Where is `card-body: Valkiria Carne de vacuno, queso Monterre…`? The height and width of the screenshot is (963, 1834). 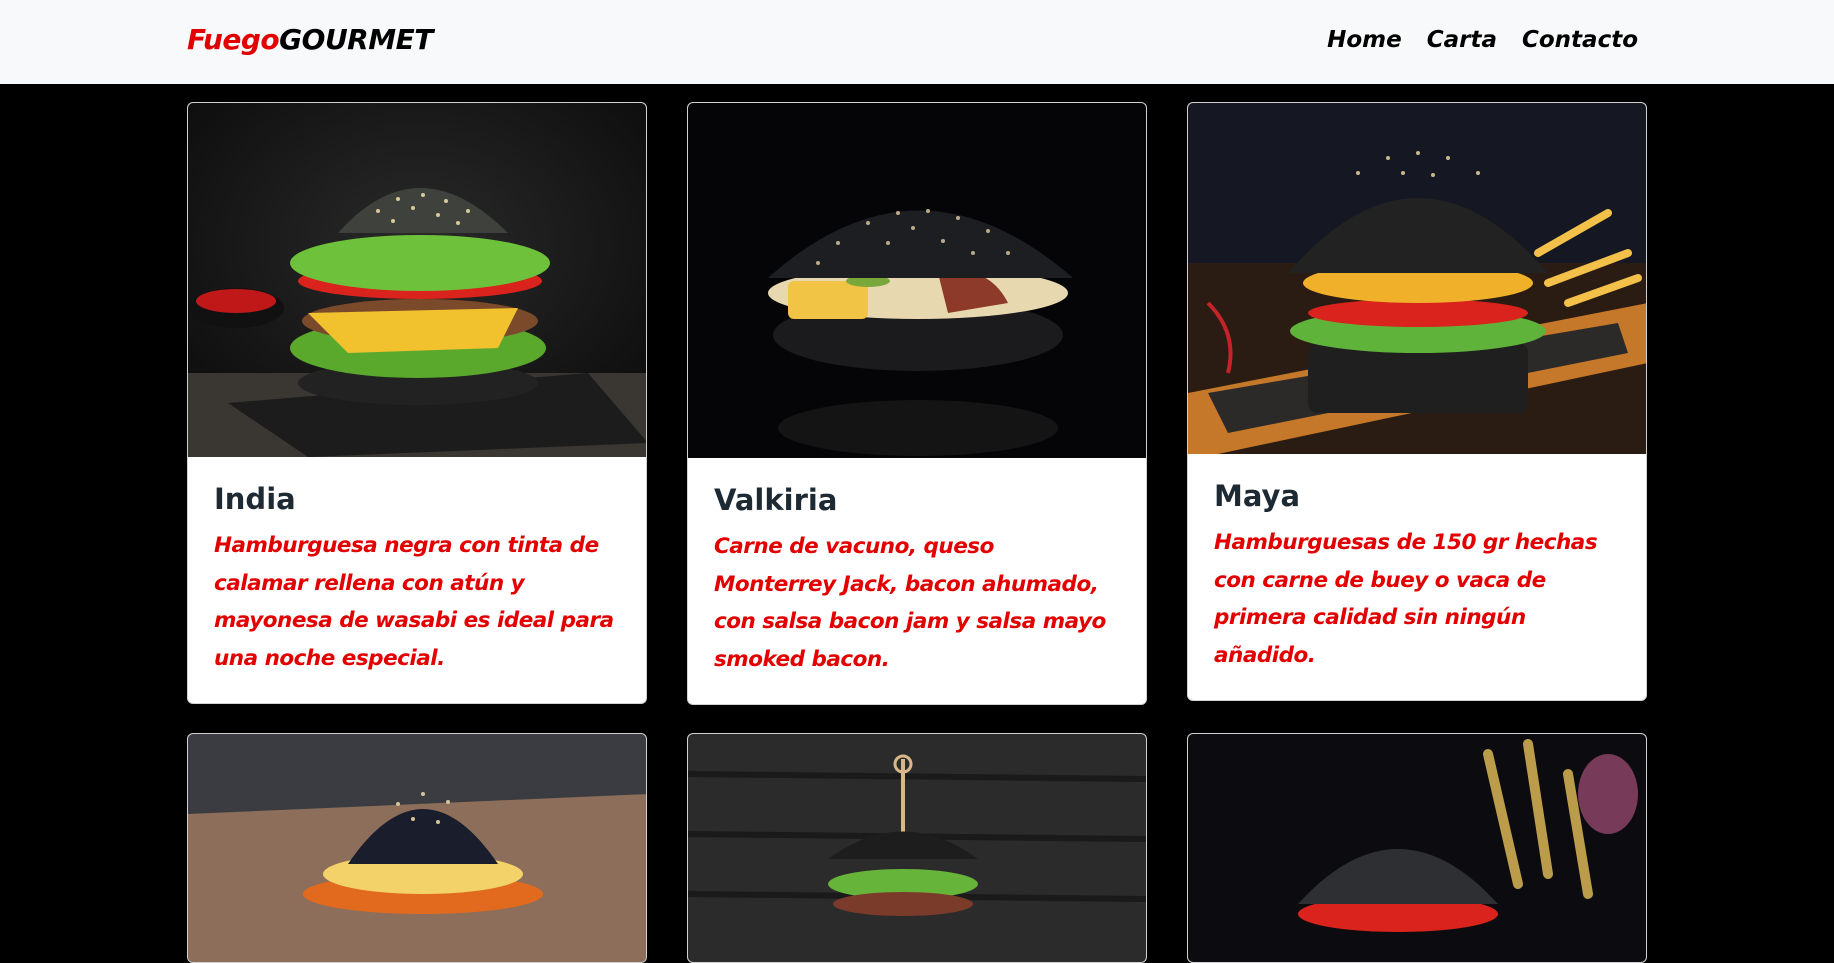 card-body: Valkiria Carne de vacuno, queso Monterre… is located at coordinates (917, 581).